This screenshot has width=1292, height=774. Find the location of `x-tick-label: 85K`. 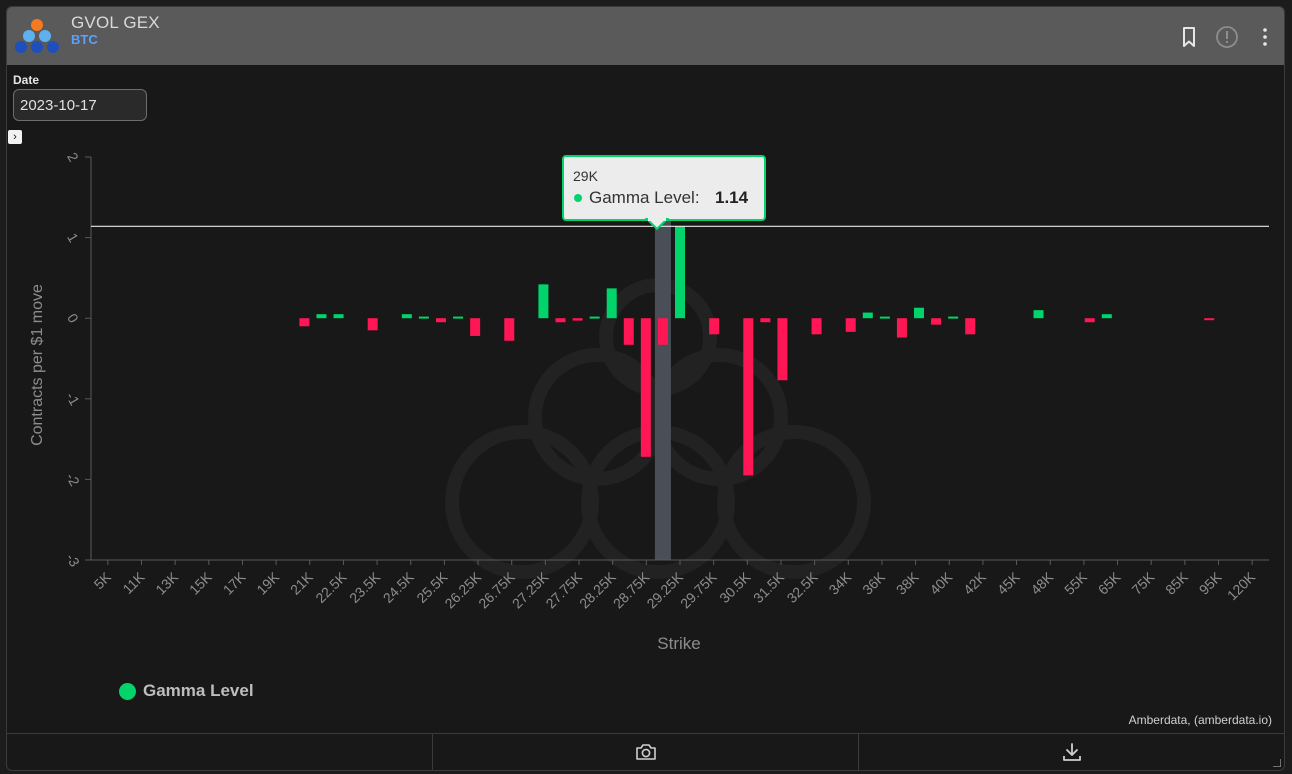

x-tick-label: 85K is located at coordinates (1176, 582).